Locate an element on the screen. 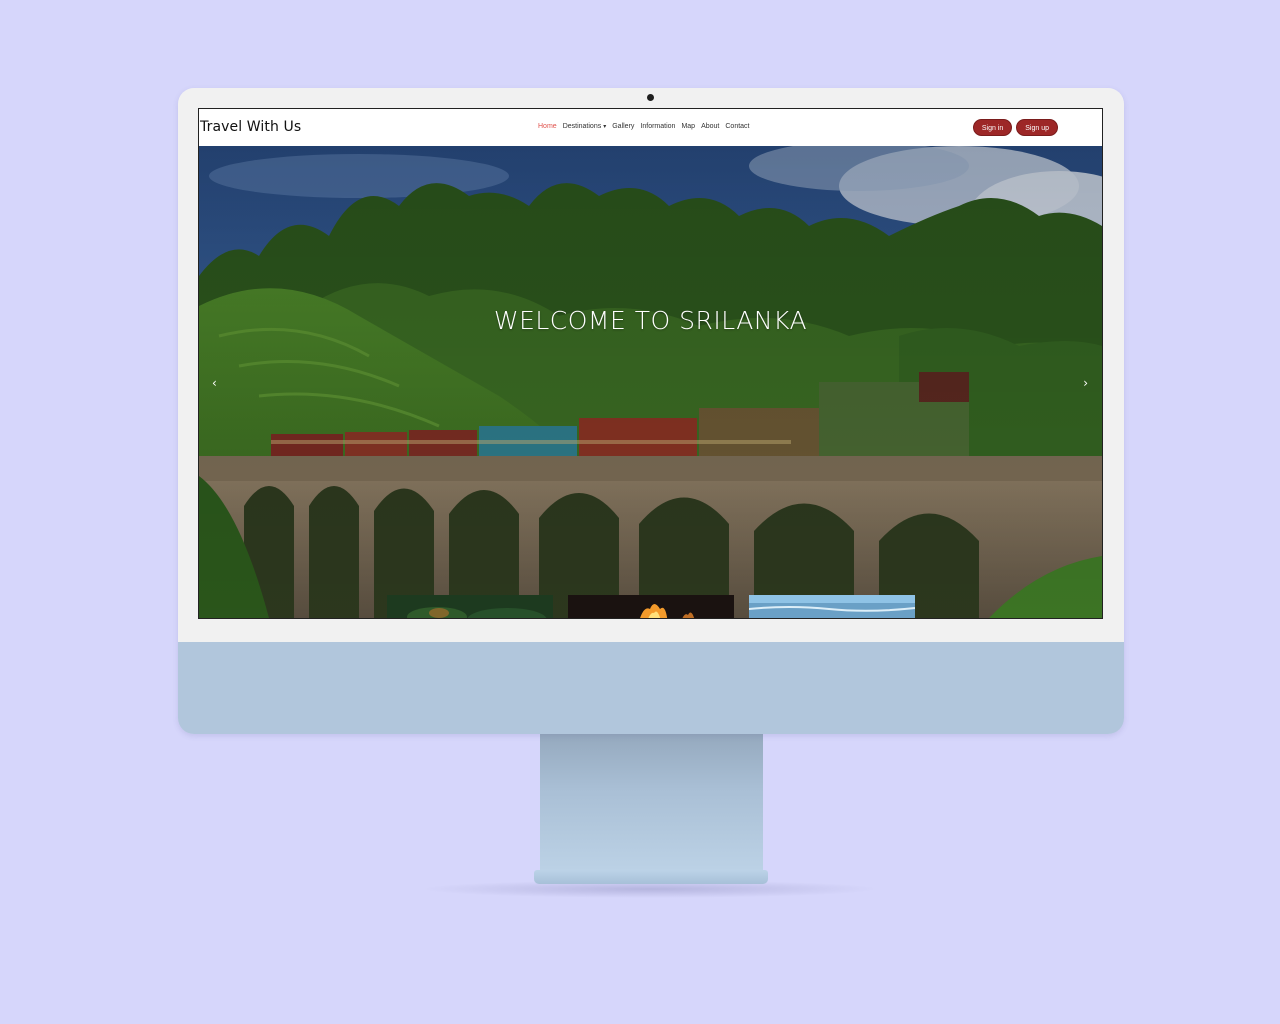 The image size is (1280, 1024). carousel-prev-icon: ‹ is located at coordinates (214, 383).